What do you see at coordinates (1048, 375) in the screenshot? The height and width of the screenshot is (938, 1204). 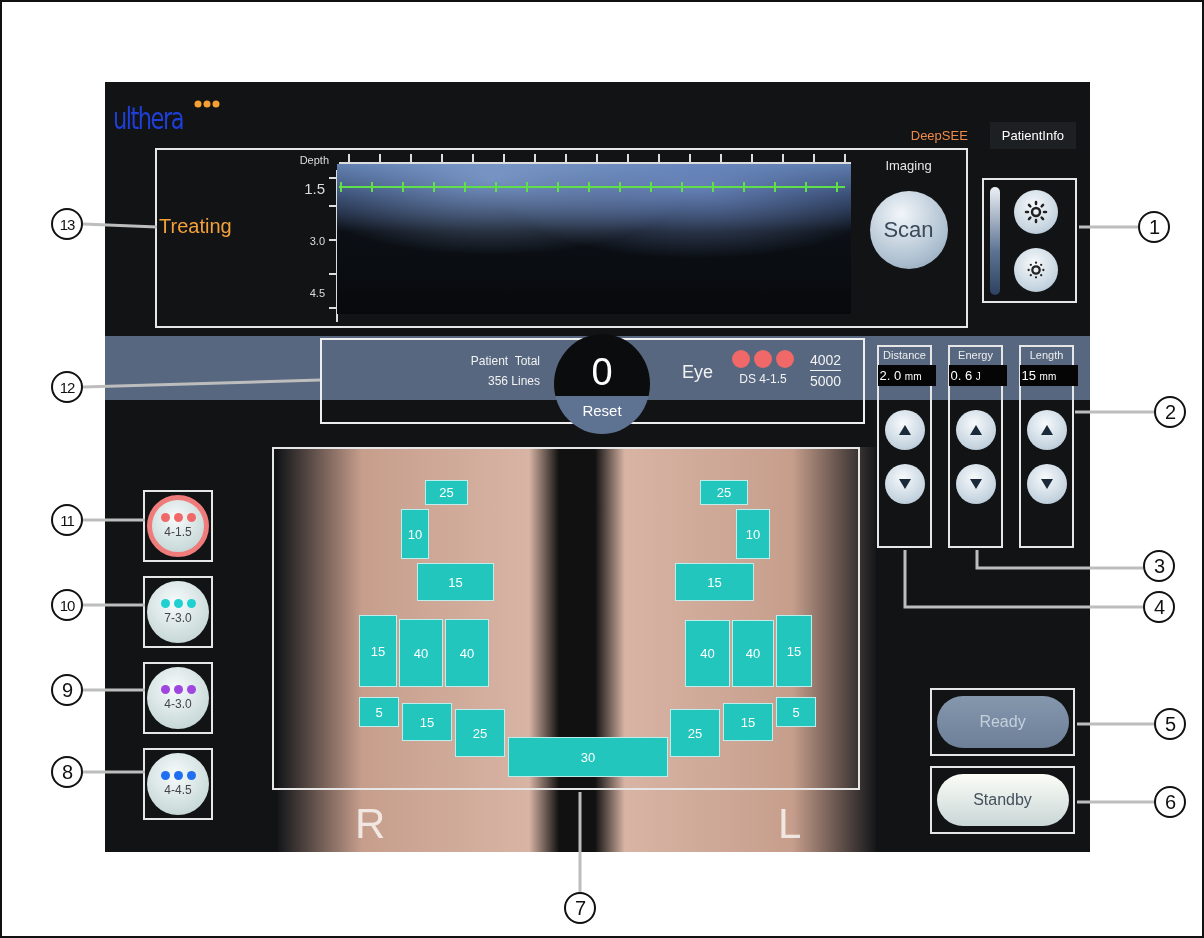 I see `parameter-value: 15 mm` at bounding box center [1048, 375].